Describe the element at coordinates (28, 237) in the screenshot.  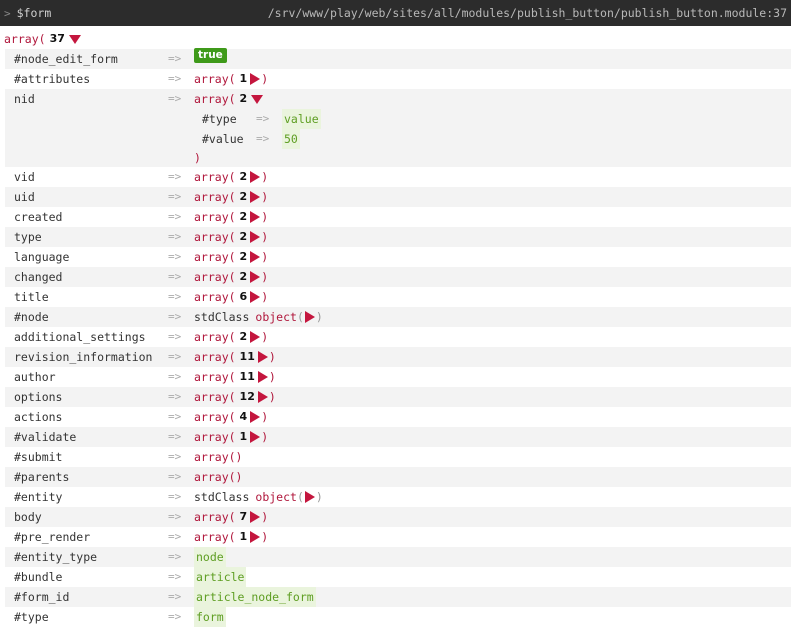
I see `row-key: type` at that location.